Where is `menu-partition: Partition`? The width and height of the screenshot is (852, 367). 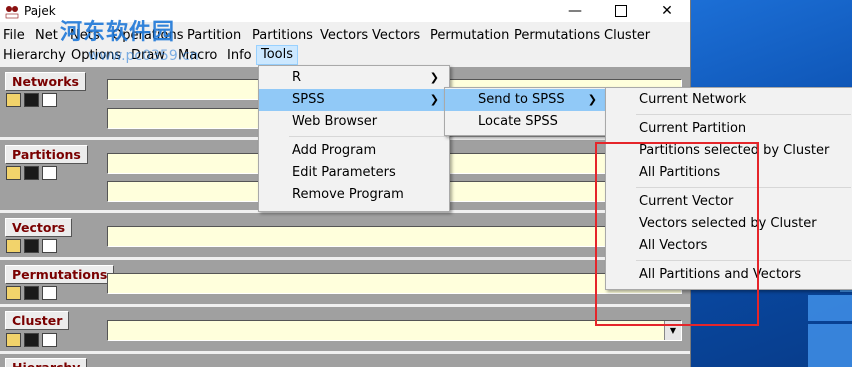
menu-partition: Partition is located at coordinates (214, 35).